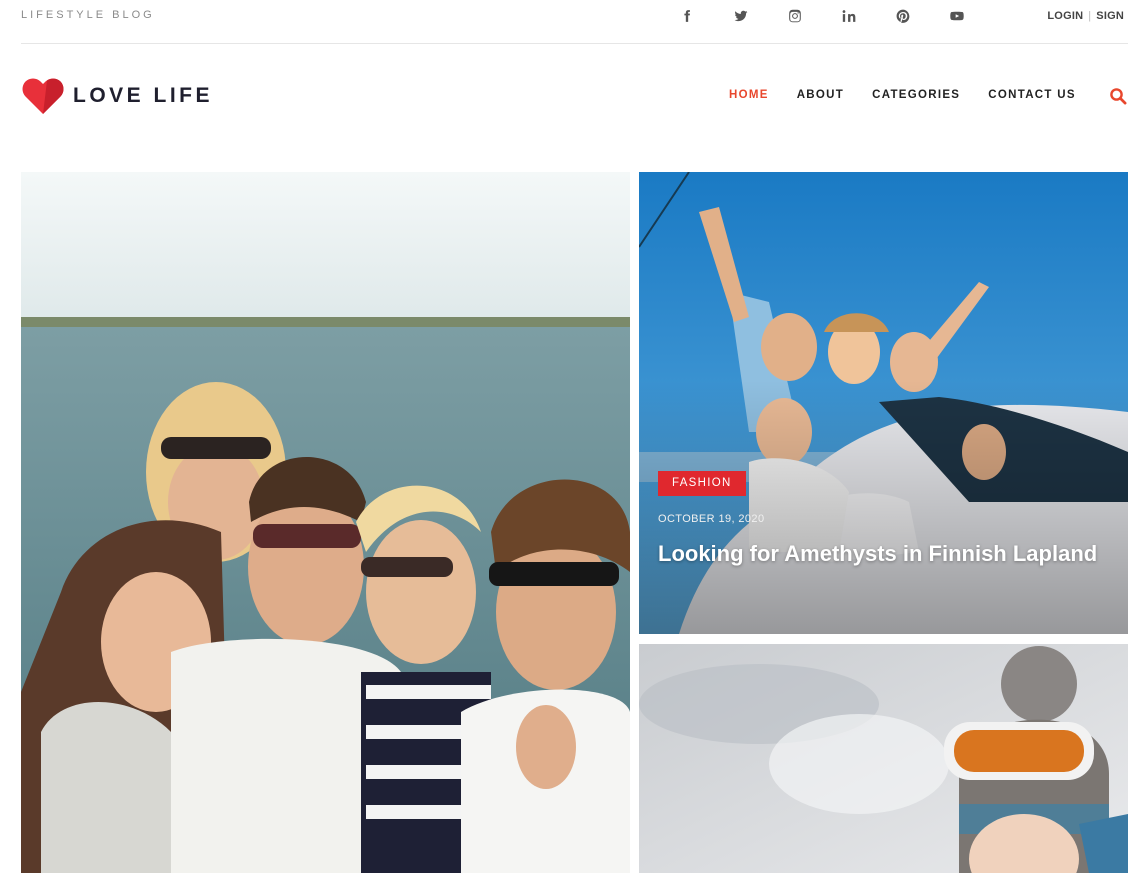 The image size is (1147, 873). What do you see at coordinates (574, 22) in the screenshot?
I see `top-bar: LIFESTYLE BLOG LOGIN | SIGN` at bounding box center [574, 22].